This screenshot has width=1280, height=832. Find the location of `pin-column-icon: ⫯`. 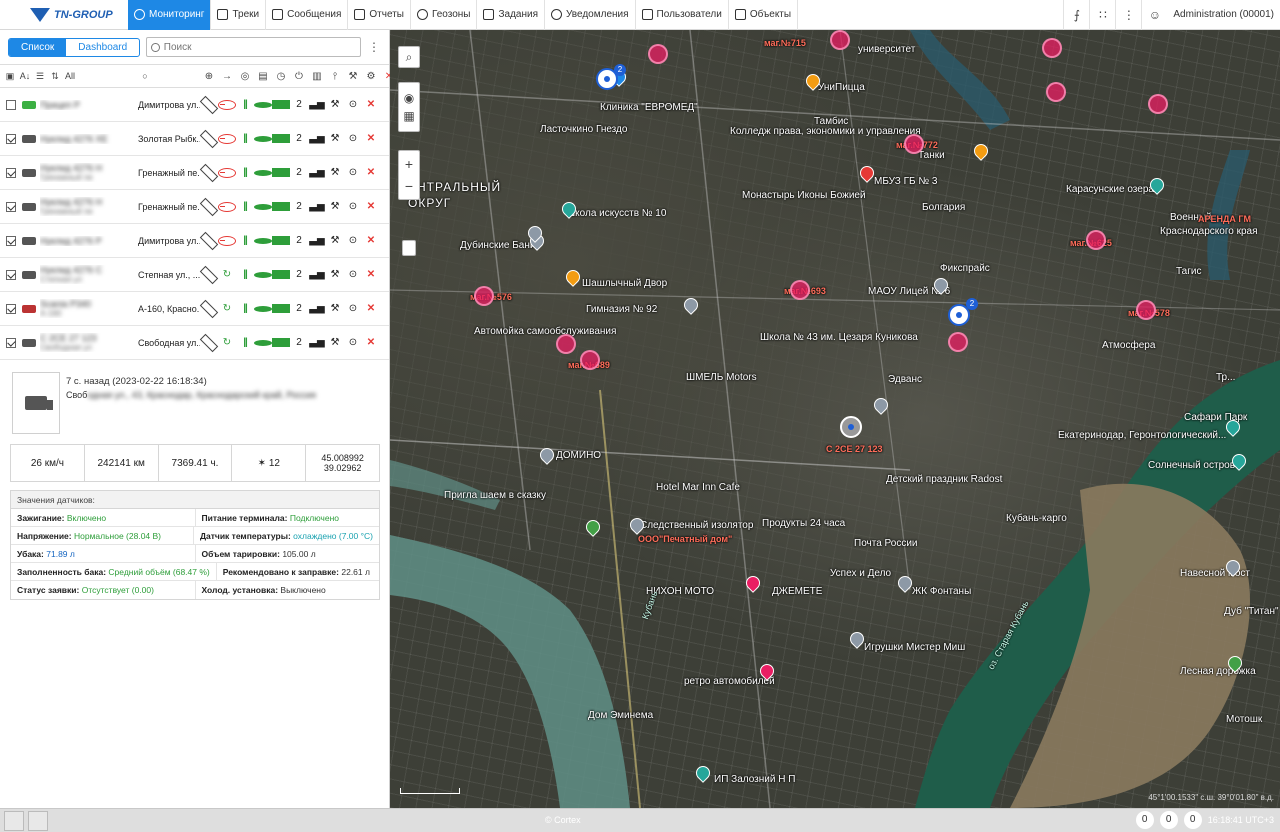

pin-column-icon: ⫯ is located at coordinates (335, 77).